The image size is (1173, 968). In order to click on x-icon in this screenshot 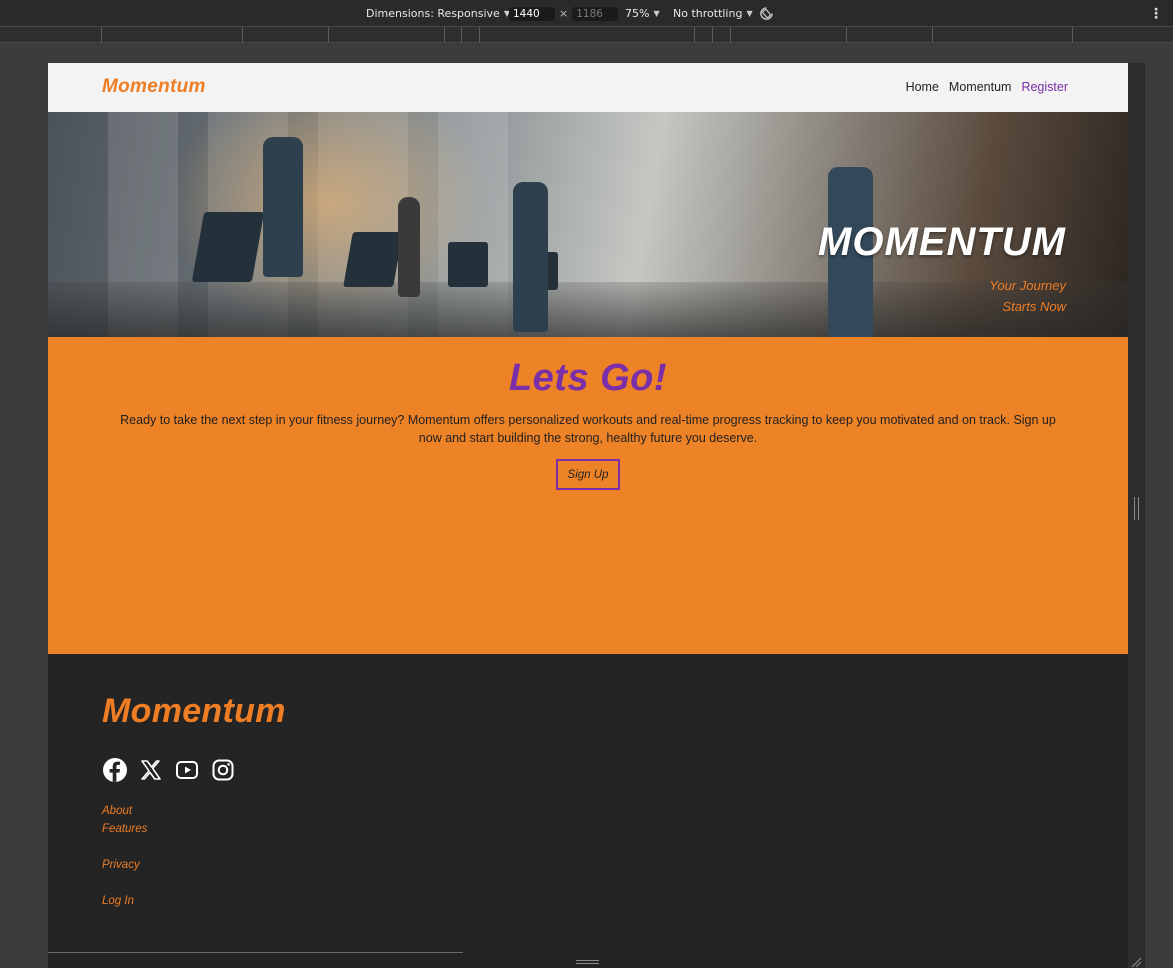, I will do `click(151, 770)`.